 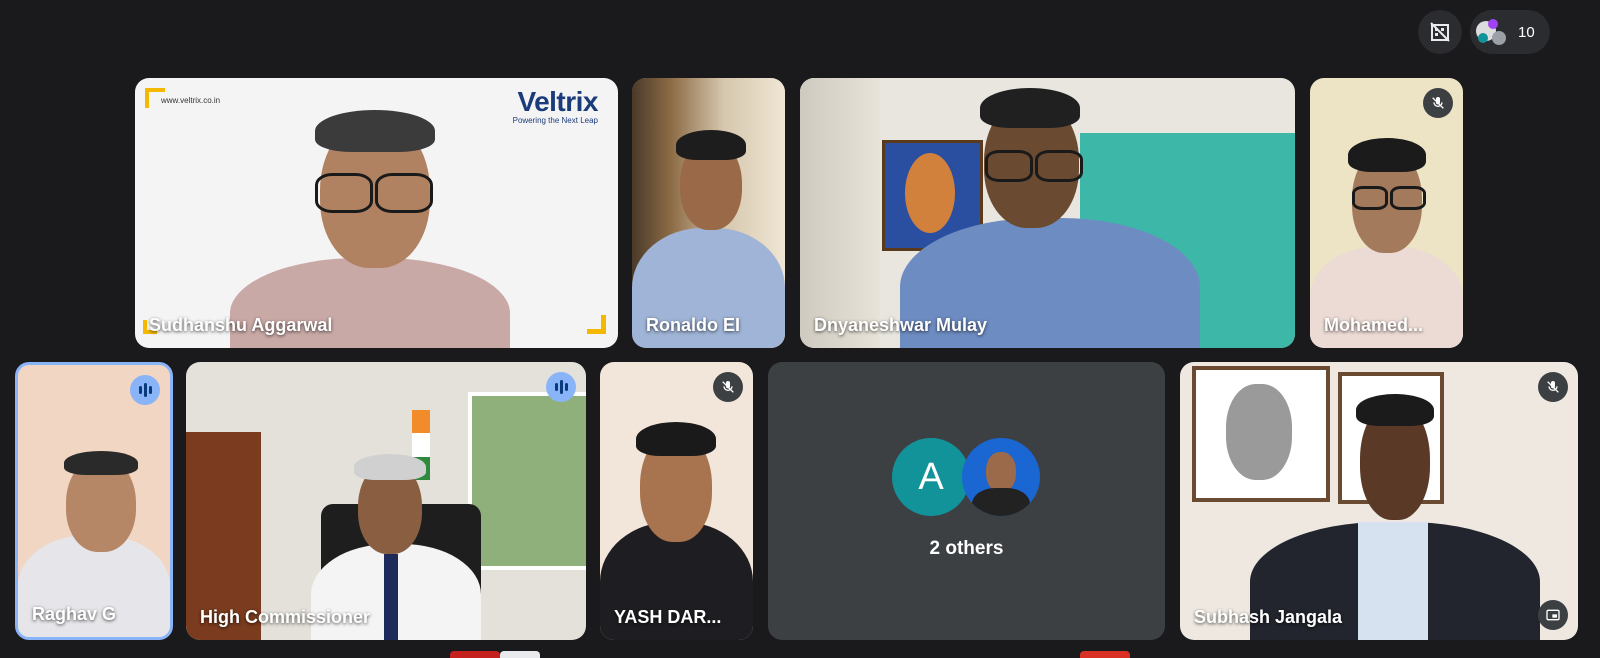 What do you see at coordinates (1493, 32) in the screenshot?
I see `participant-avatars-icon` at bounding box center [1493, 32].